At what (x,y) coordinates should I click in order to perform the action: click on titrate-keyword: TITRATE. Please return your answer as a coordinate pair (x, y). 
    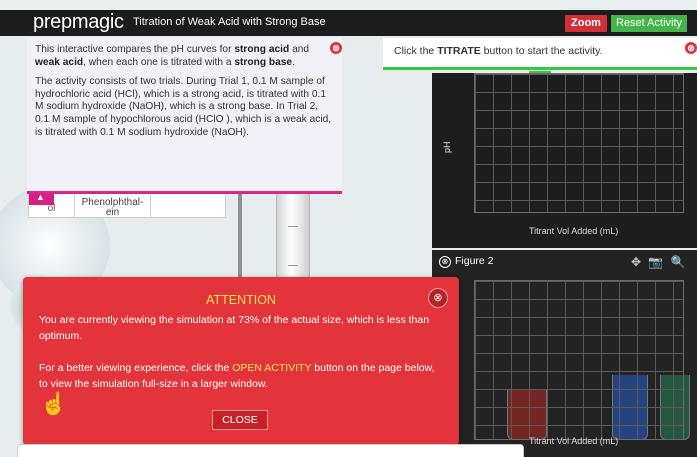
    Looking at the image, I should click on (459, 51).